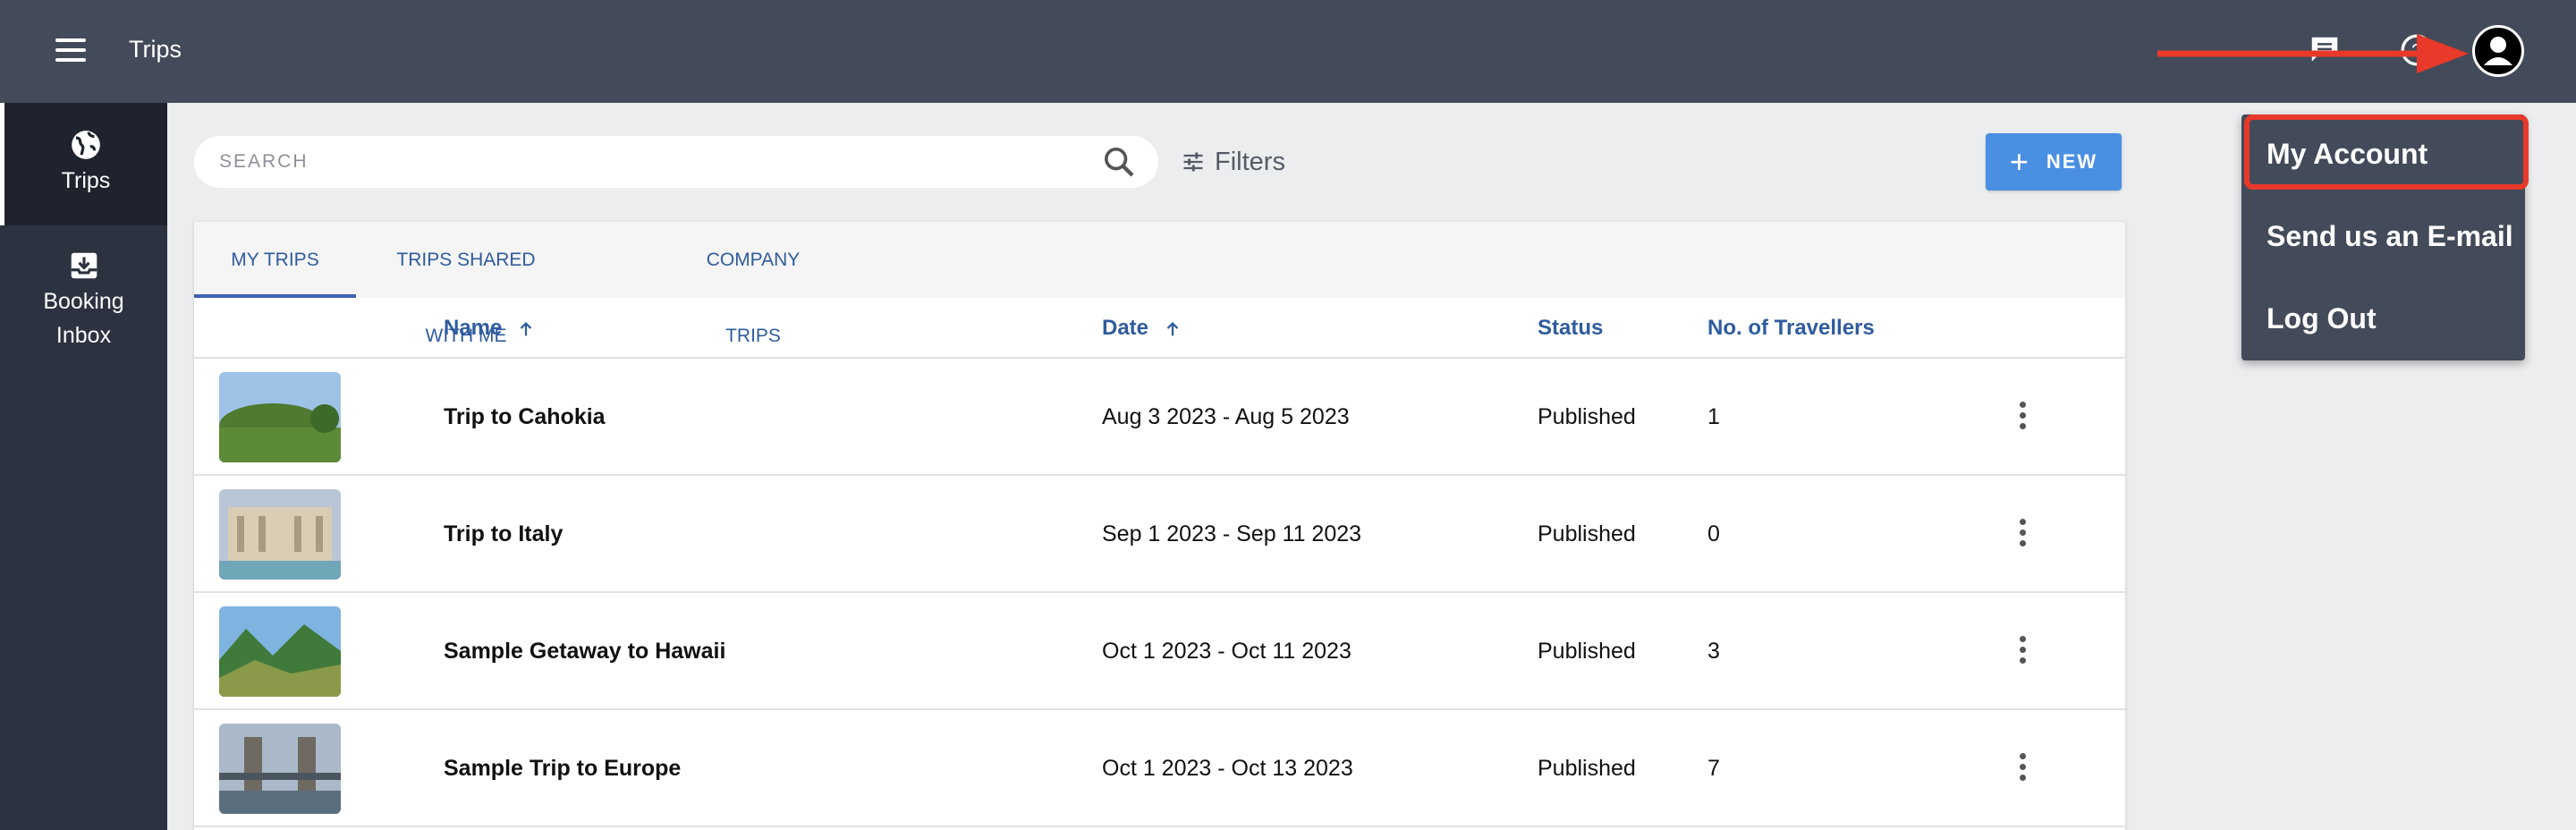  I want to click on plus-icon: +, so click(2019, 162).